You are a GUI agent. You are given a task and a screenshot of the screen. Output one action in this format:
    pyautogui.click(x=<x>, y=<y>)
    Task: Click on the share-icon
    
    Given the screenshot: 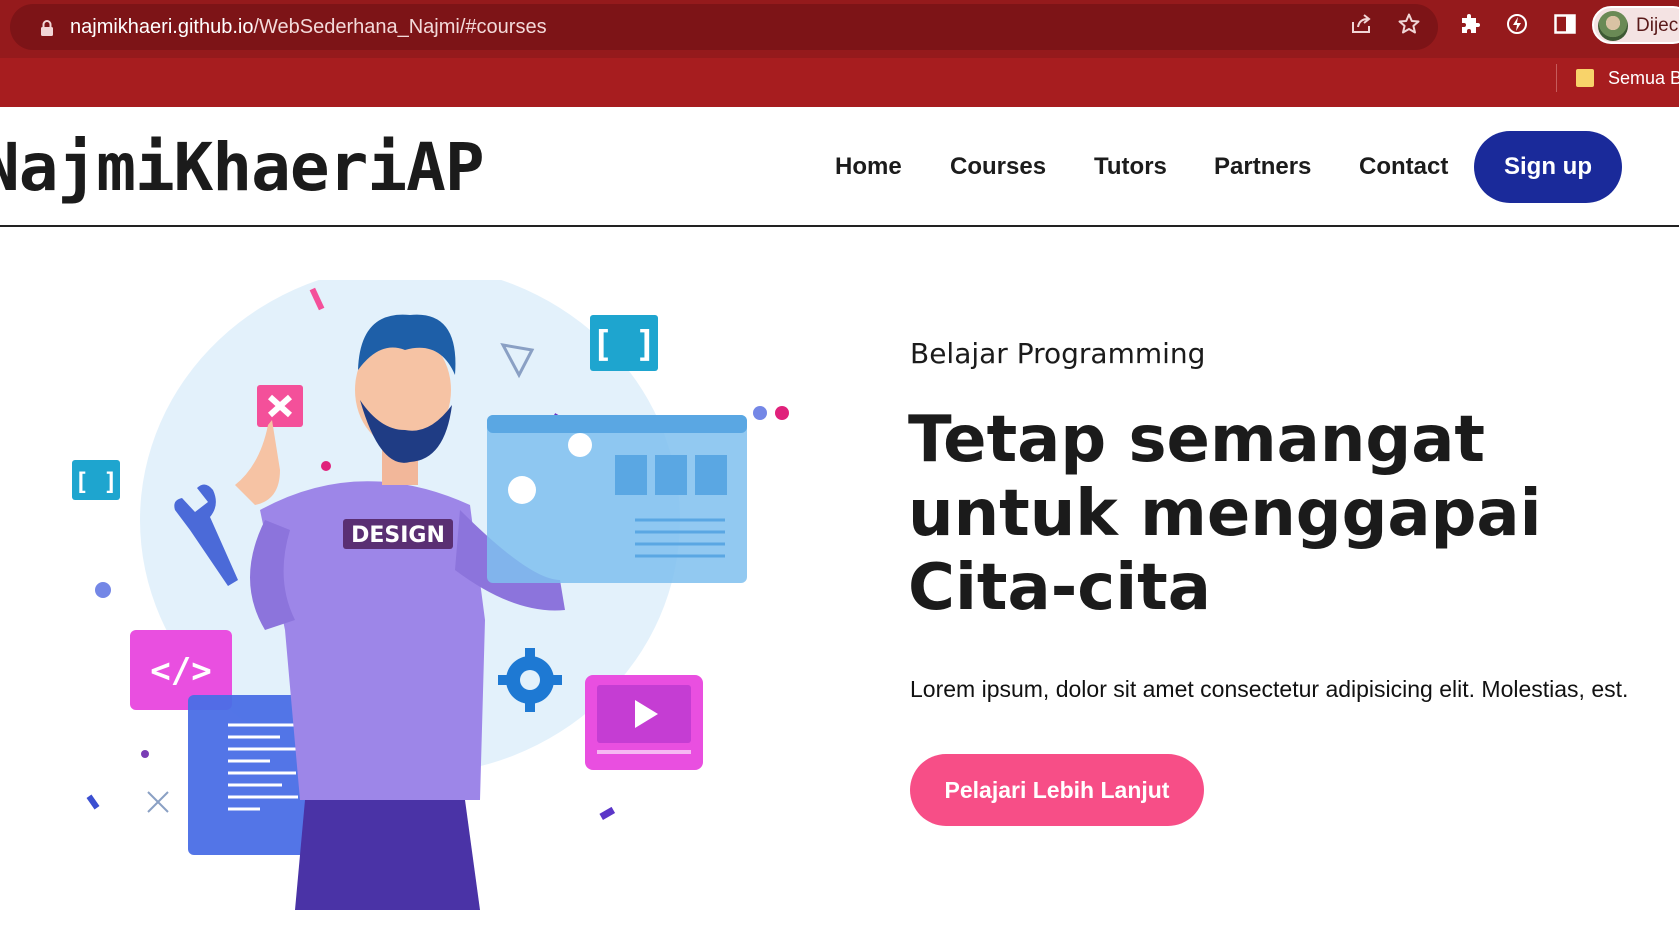 What is the action you would take?
    pyautogui.click(x=1361, y=24)
    